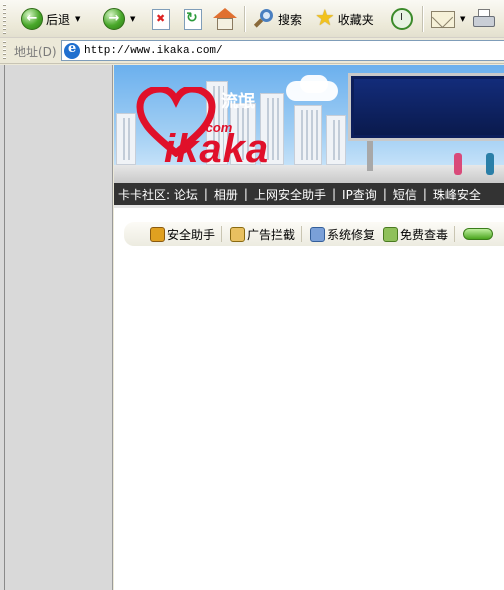 Image resolution: width=504 pixels, height=590 pixels. What do you see at coordinates (58, 19) in the screenshot?
I see `back-label: 后退` at bounding box center [58, 19].